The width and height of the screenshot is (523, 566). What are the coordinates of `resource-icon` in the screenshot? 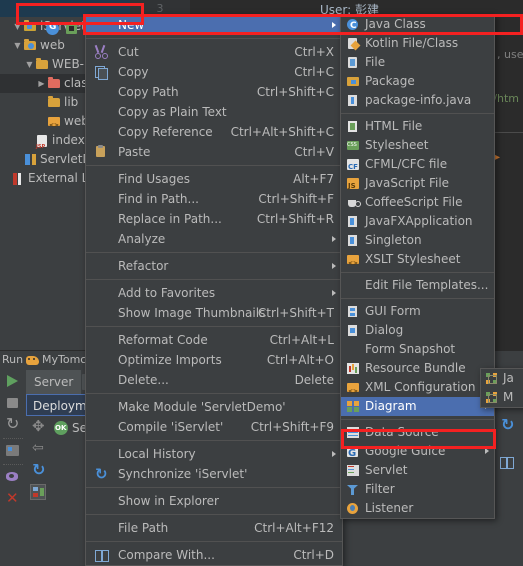 It's located at (71, 28).